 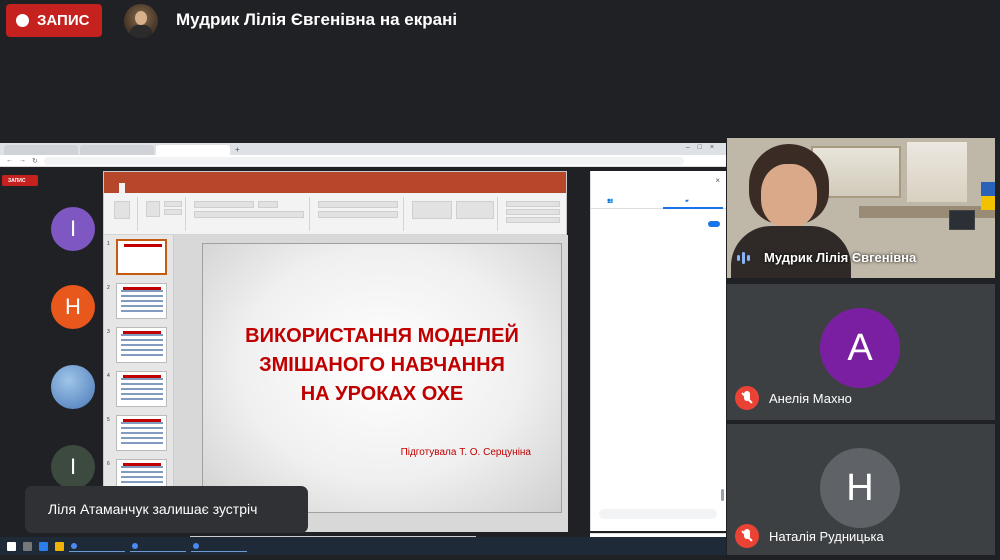 What do you see at coordinates (237, 149) in the screenshot?
I see `new-tab-icon: +` at bounding box center [237, 149].